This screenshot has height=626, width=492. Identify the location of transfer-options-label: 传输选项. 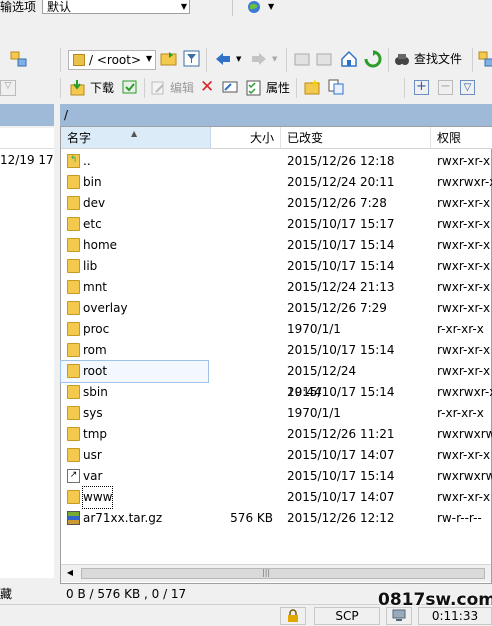
(18, 7).